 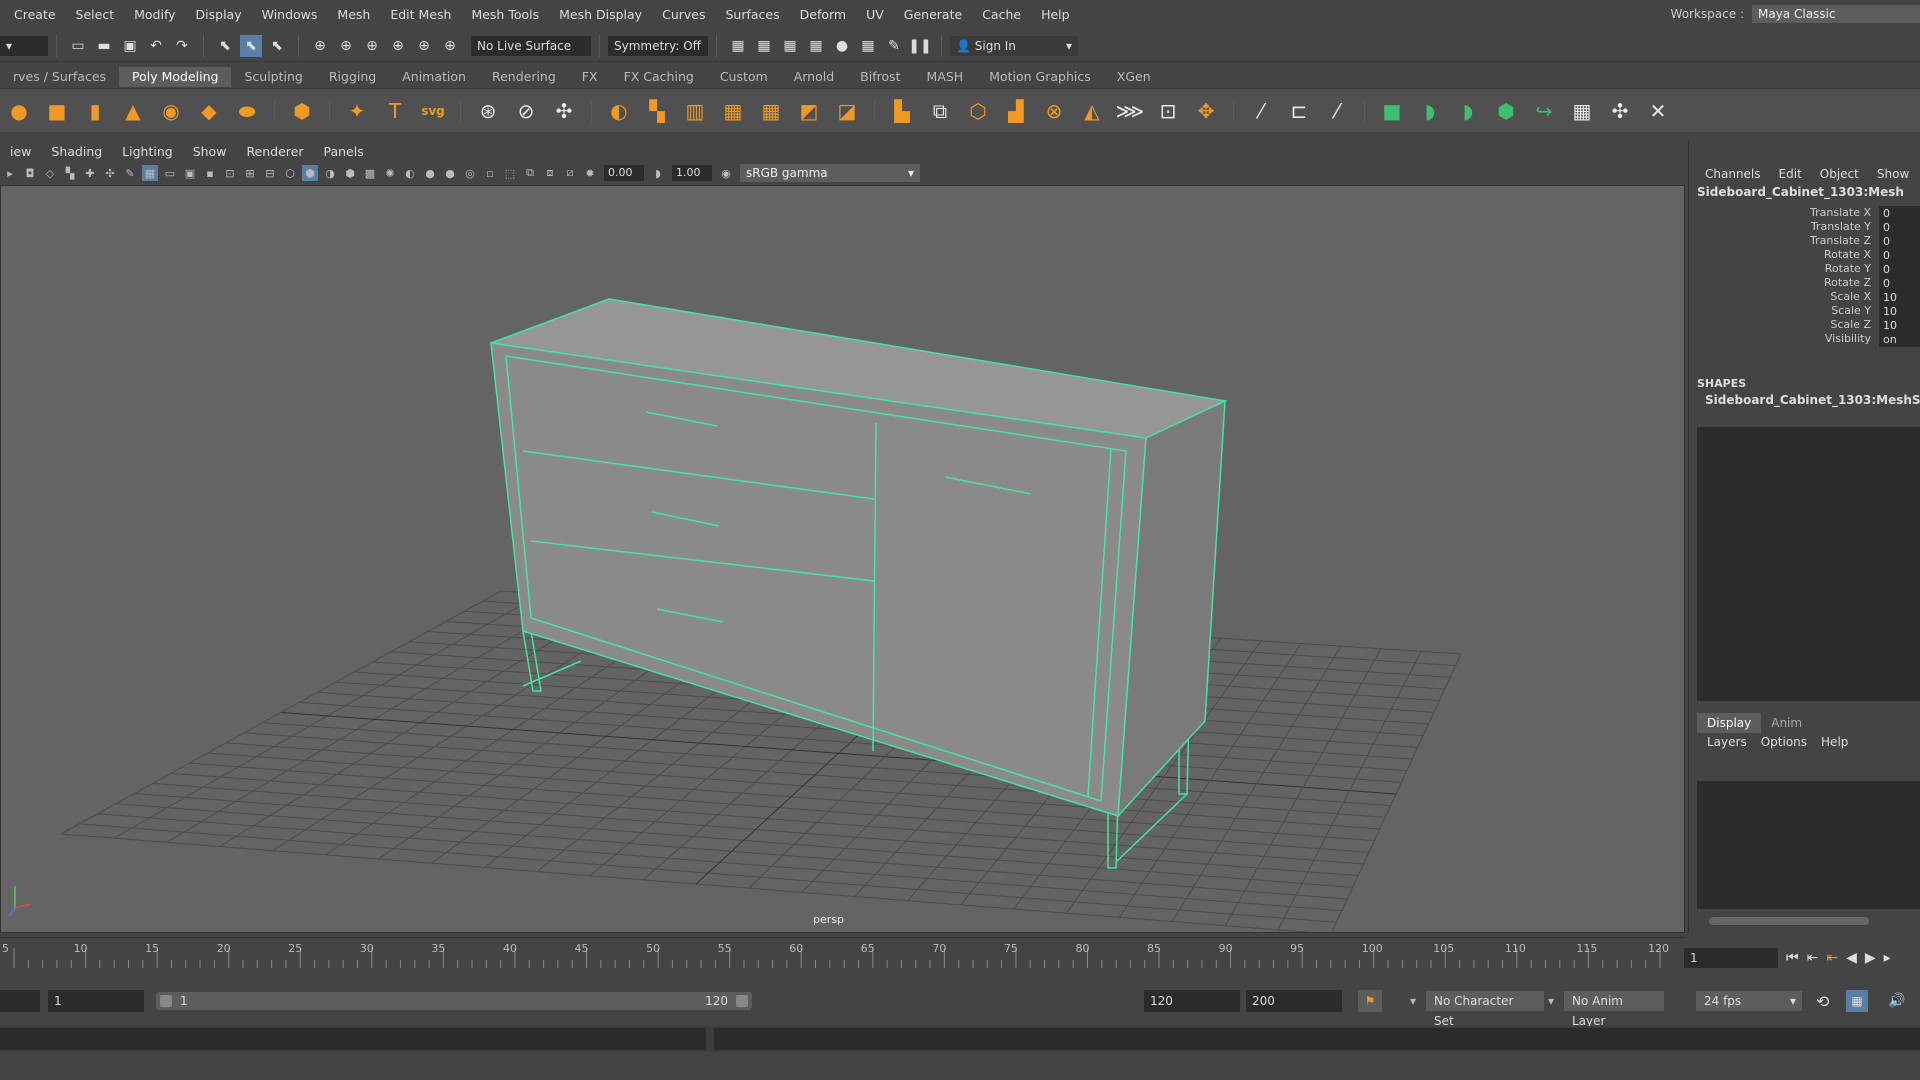 What do you see at coordinates (1261, 111) in the screenshot?
I see `target-weld-icon: ⁄` at bounding box center [1261, 111].